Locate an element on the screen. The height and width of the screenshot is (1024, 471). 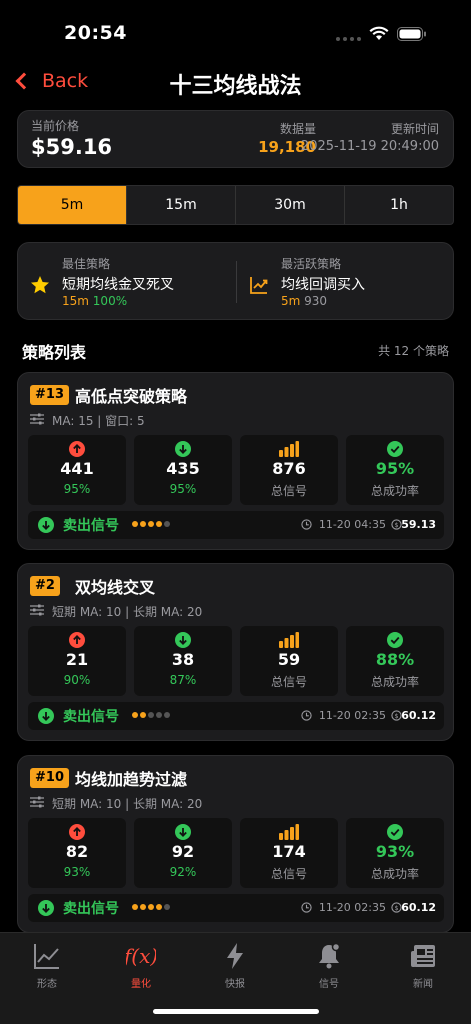
buy-stat: 82 93% is located at coordinates (77, 853).